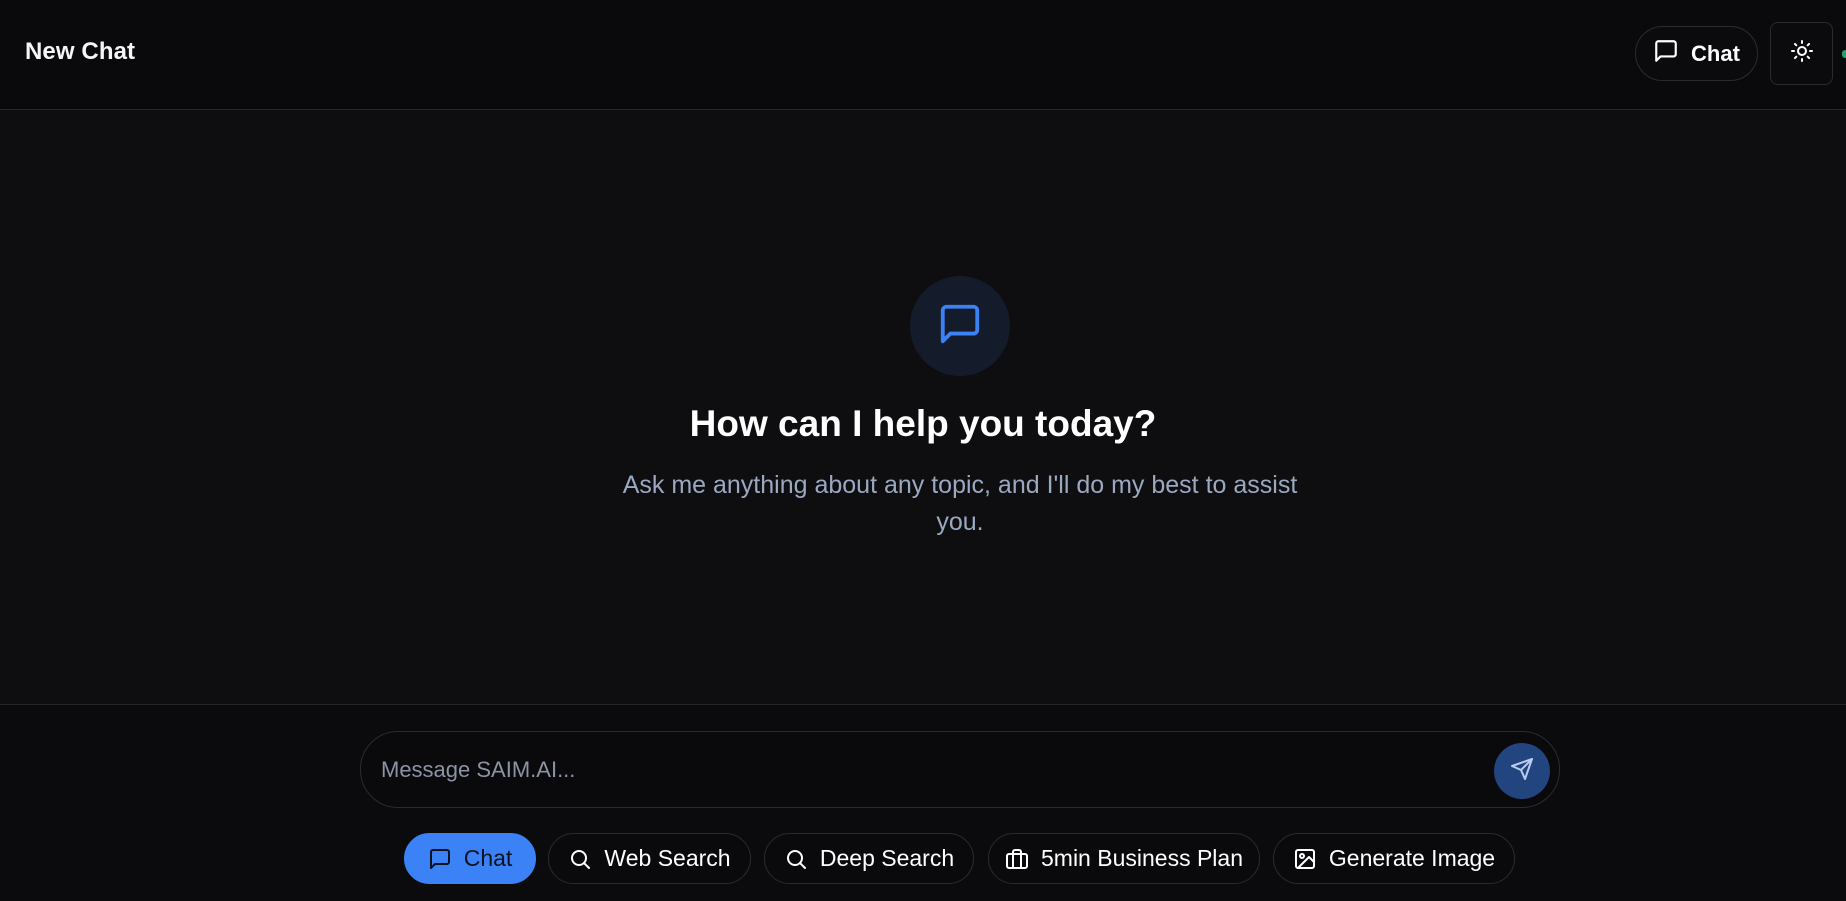 Image resolution: width=1846 pixels, height=901 pixels. I want to click on page-title: New Chat, so click(80, 51).